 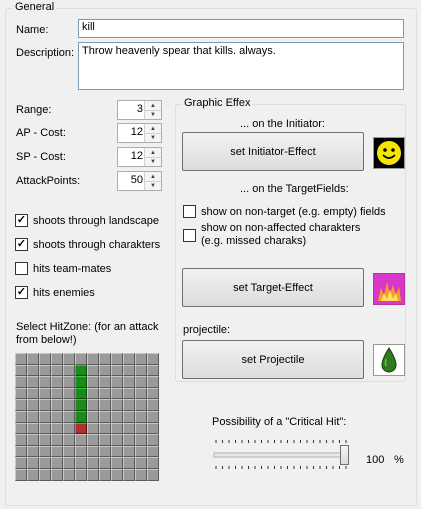 I want to click on sp-down-arrow-icon: ▼, so click(x=153, y=161).